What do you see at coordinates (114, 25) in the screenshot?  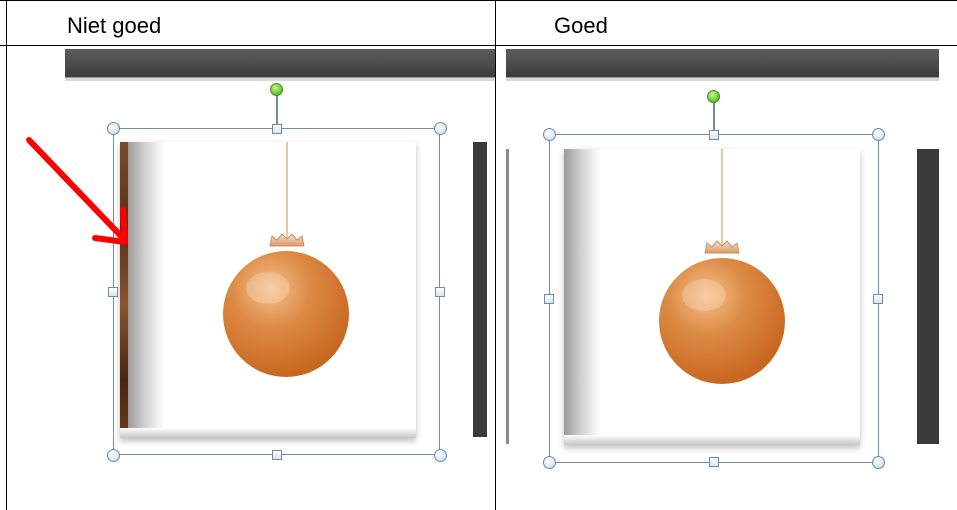 I see `column-header-niet-goed: Niet goed` at bounding box center [114, 25].